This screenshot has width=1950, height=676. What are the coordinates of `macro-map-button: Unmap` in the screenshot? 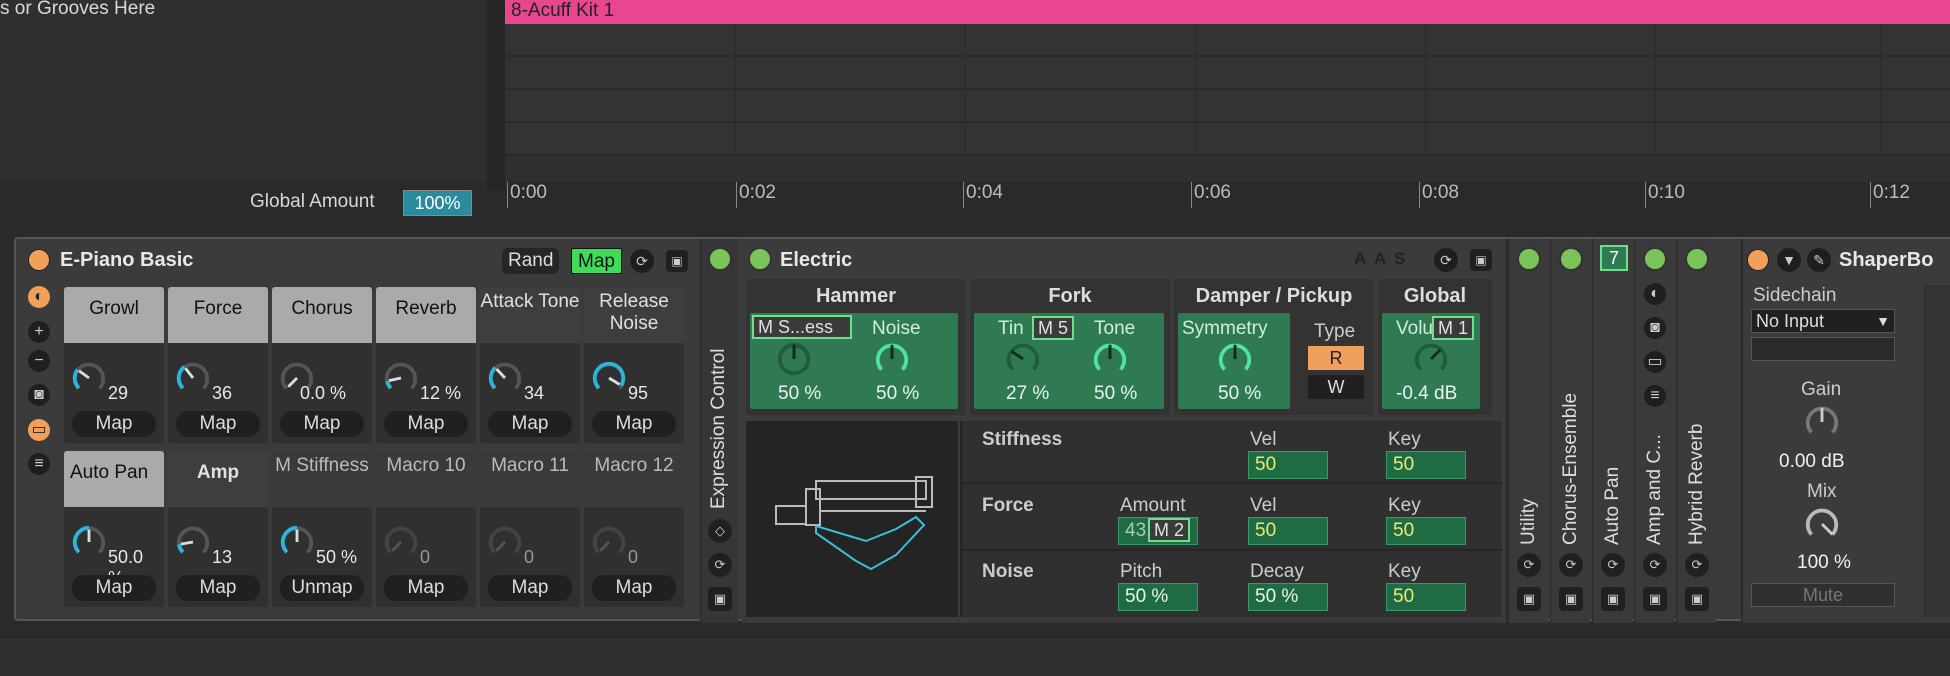 It's located at (322, 588).